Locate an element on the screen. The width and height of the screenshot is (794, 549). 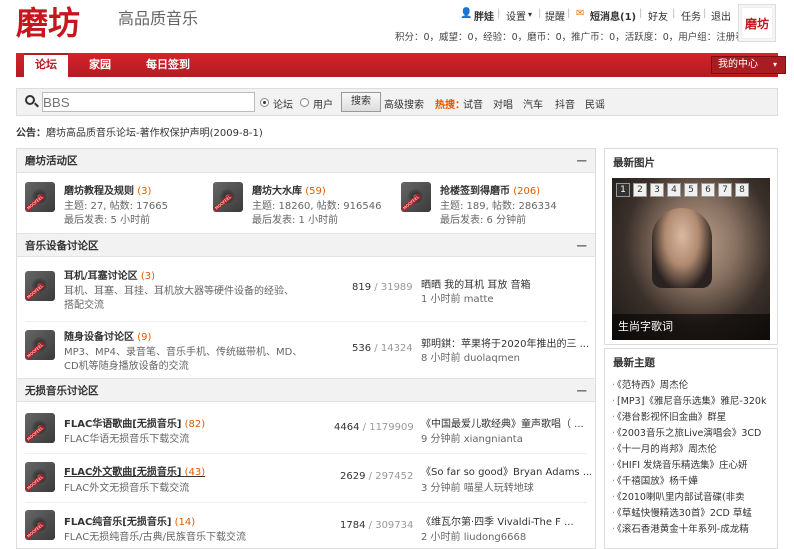
image-pager: 1 2 3 4 5 6 7 8 is located at coordinates (692, 189).